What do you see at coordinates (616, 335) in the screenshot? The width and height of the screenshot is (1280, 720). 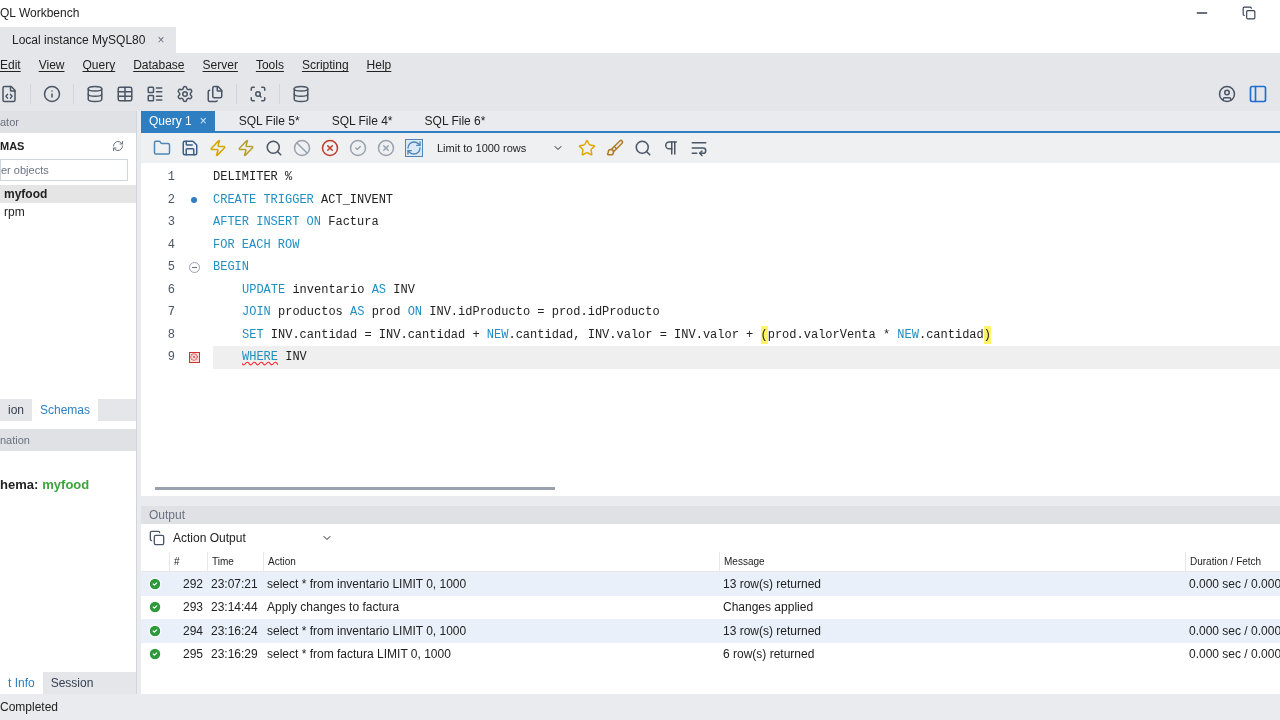 I see `code-line: SET INV.cantidad = INV.cantidad + NEW.cantidad, INV.valor = INV.valor + (prod.valorVenta * NEW.cantidad)` at bounding box center [616, 335].